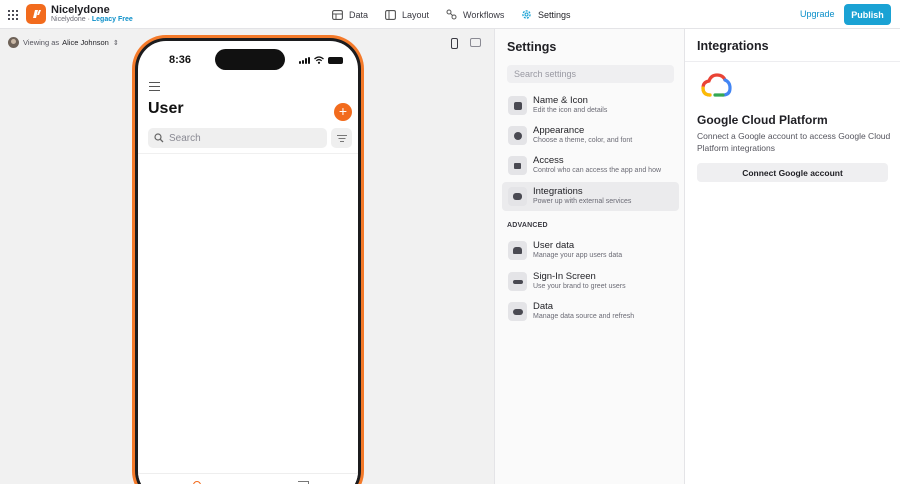 The image size is (900, 484). Describe the element at coordinates (554, 14) in the screenshot. I see `tab-settings-label: Settings` at that location.